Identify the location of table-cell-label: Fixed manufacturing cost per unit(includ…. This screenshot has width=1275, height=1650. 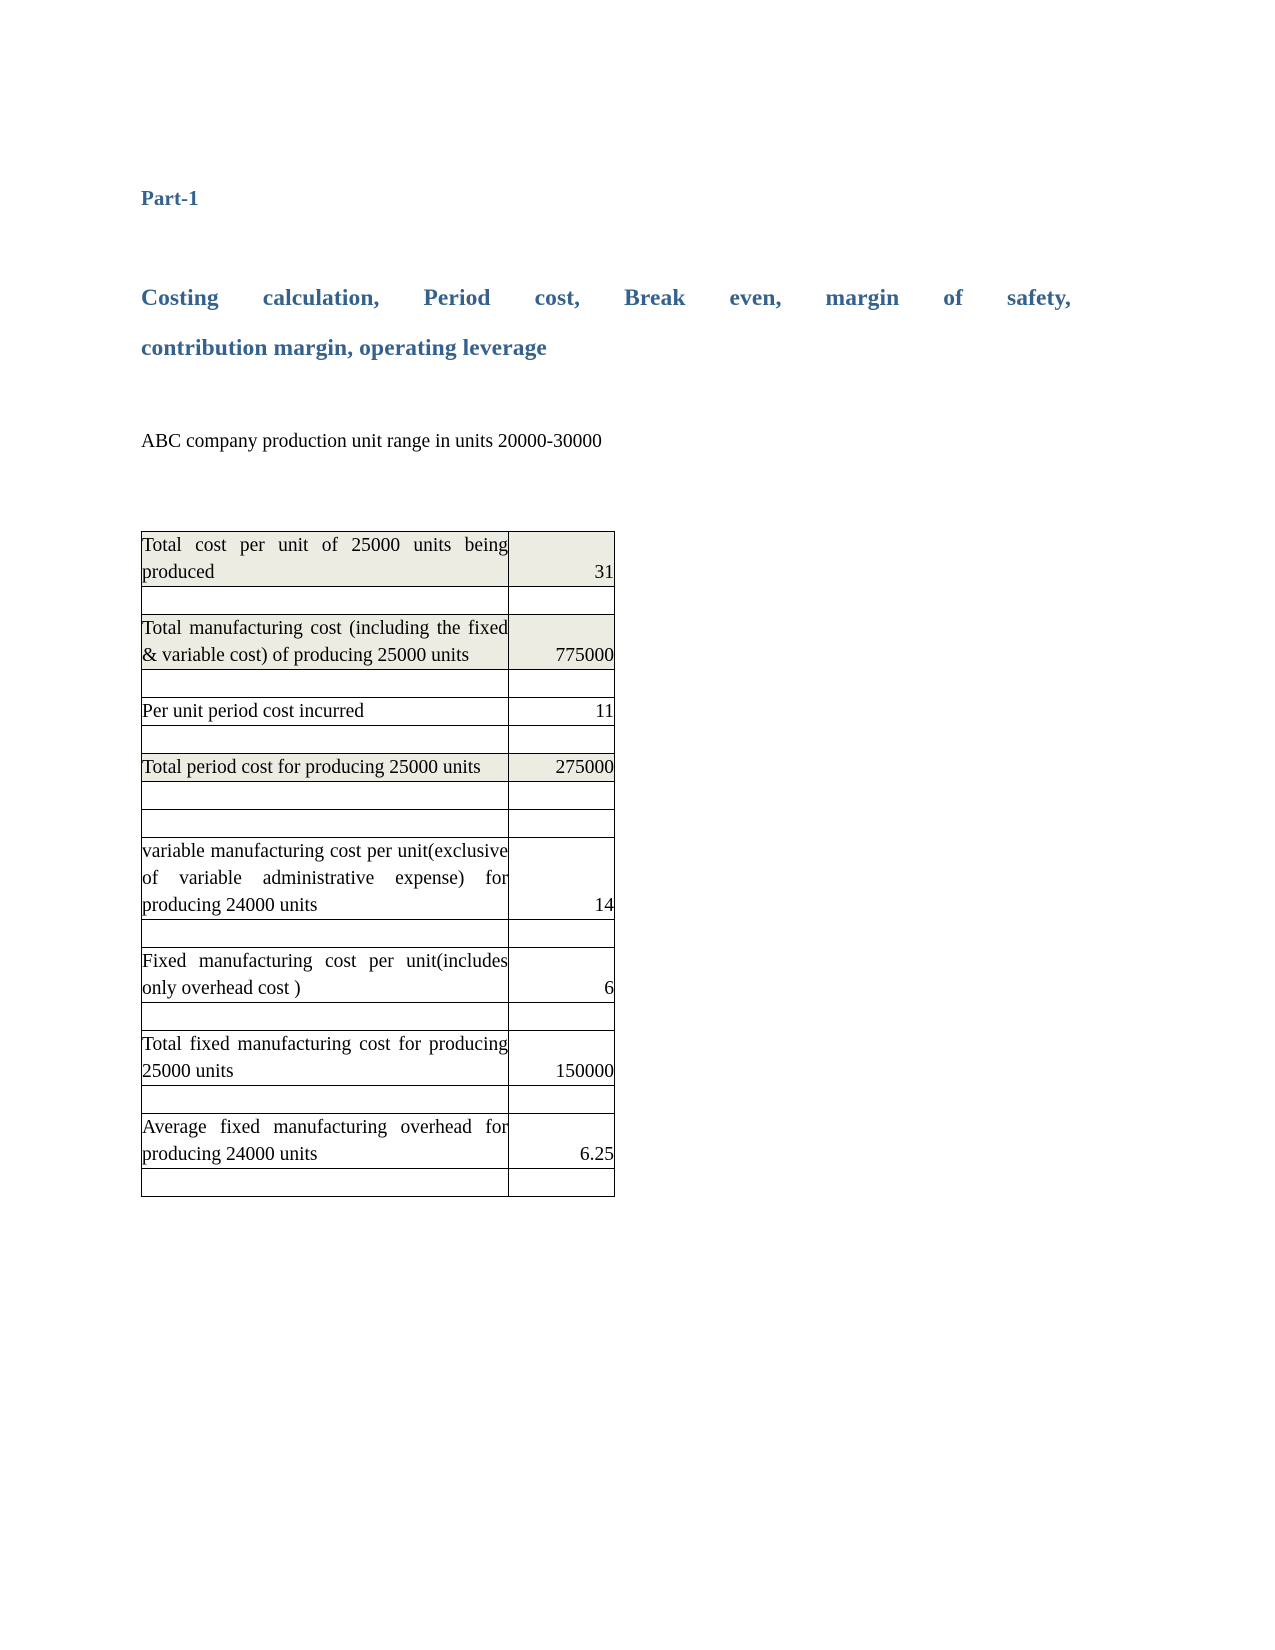
(325, 975).